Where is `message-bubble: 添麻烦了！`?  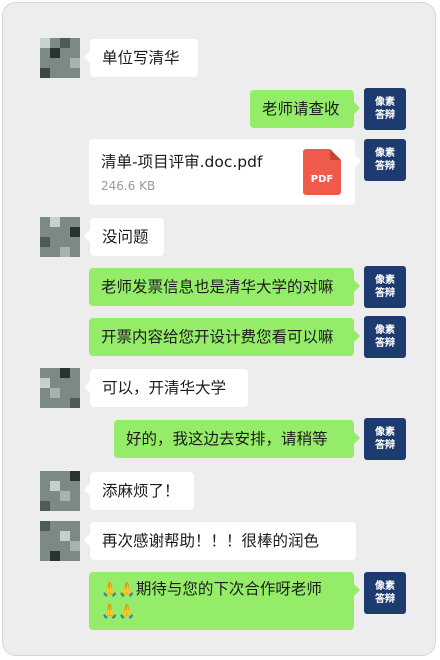
message-bubble: 添麻烦了！ is located at coordinates (139, 491).